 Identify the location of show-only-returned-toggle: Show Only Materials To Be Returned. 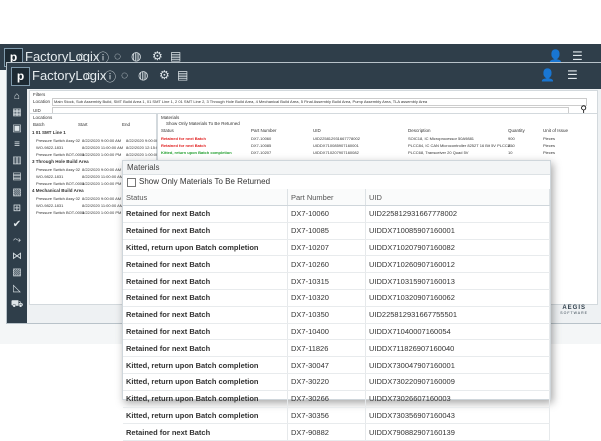
(336, 182).